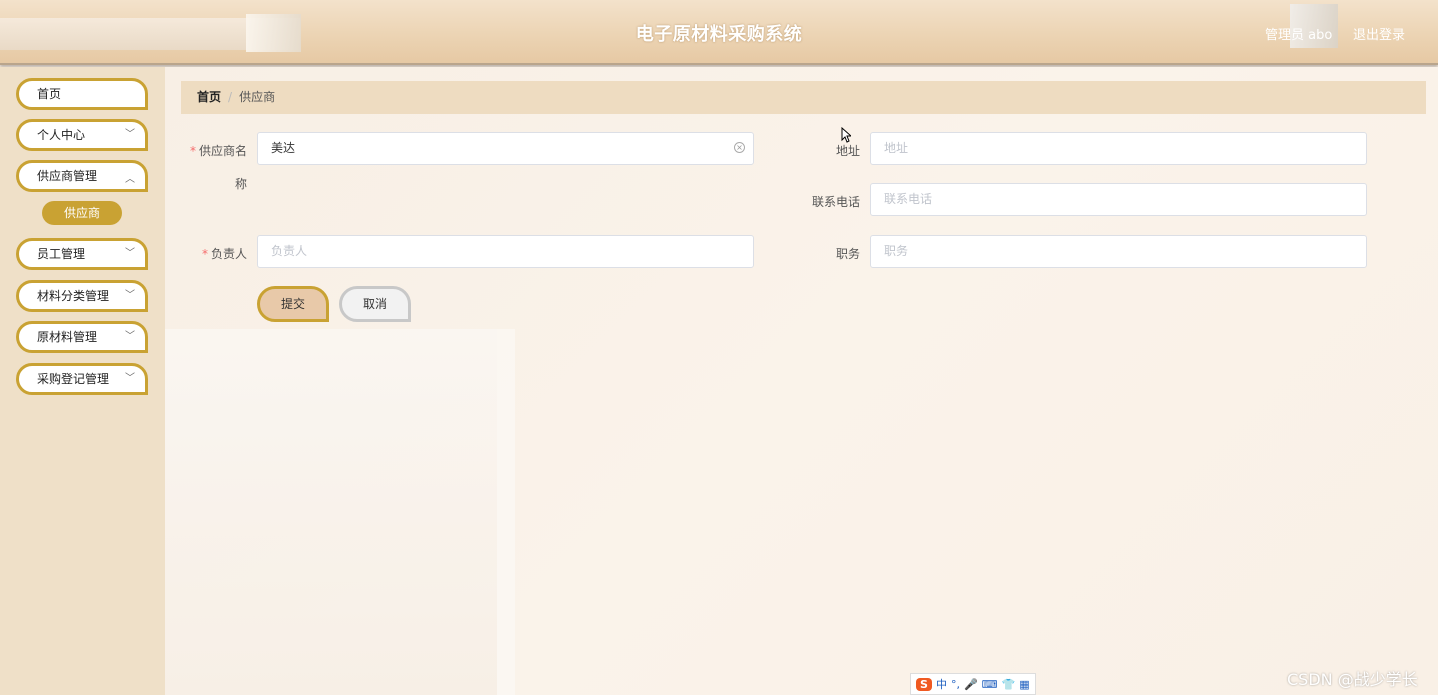  I want to click on sidebar-item-raw-material-management: 原材料管理 ﹀, so click(82, 337).